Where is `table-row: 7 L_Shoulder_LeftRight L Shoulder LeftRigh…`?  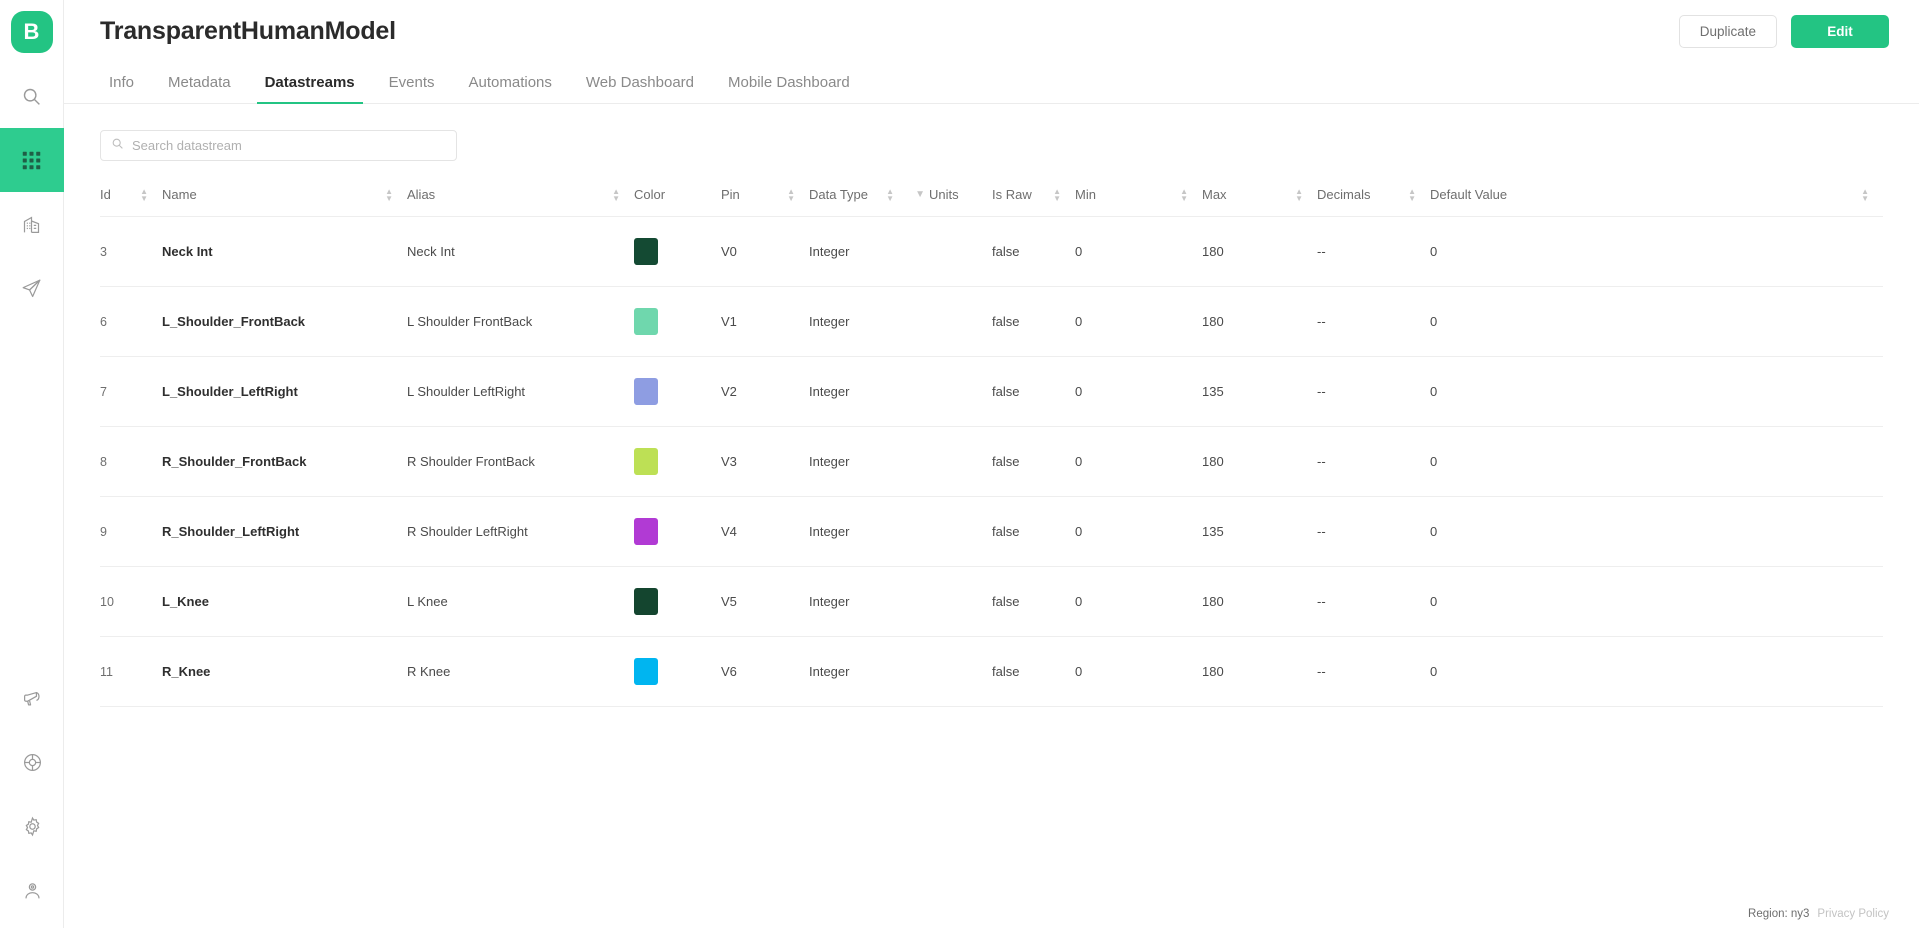
table-row: 7 L_Shoulder_LeftRight L Shoulder LeftRigh… is located at coordinates (991, 391).